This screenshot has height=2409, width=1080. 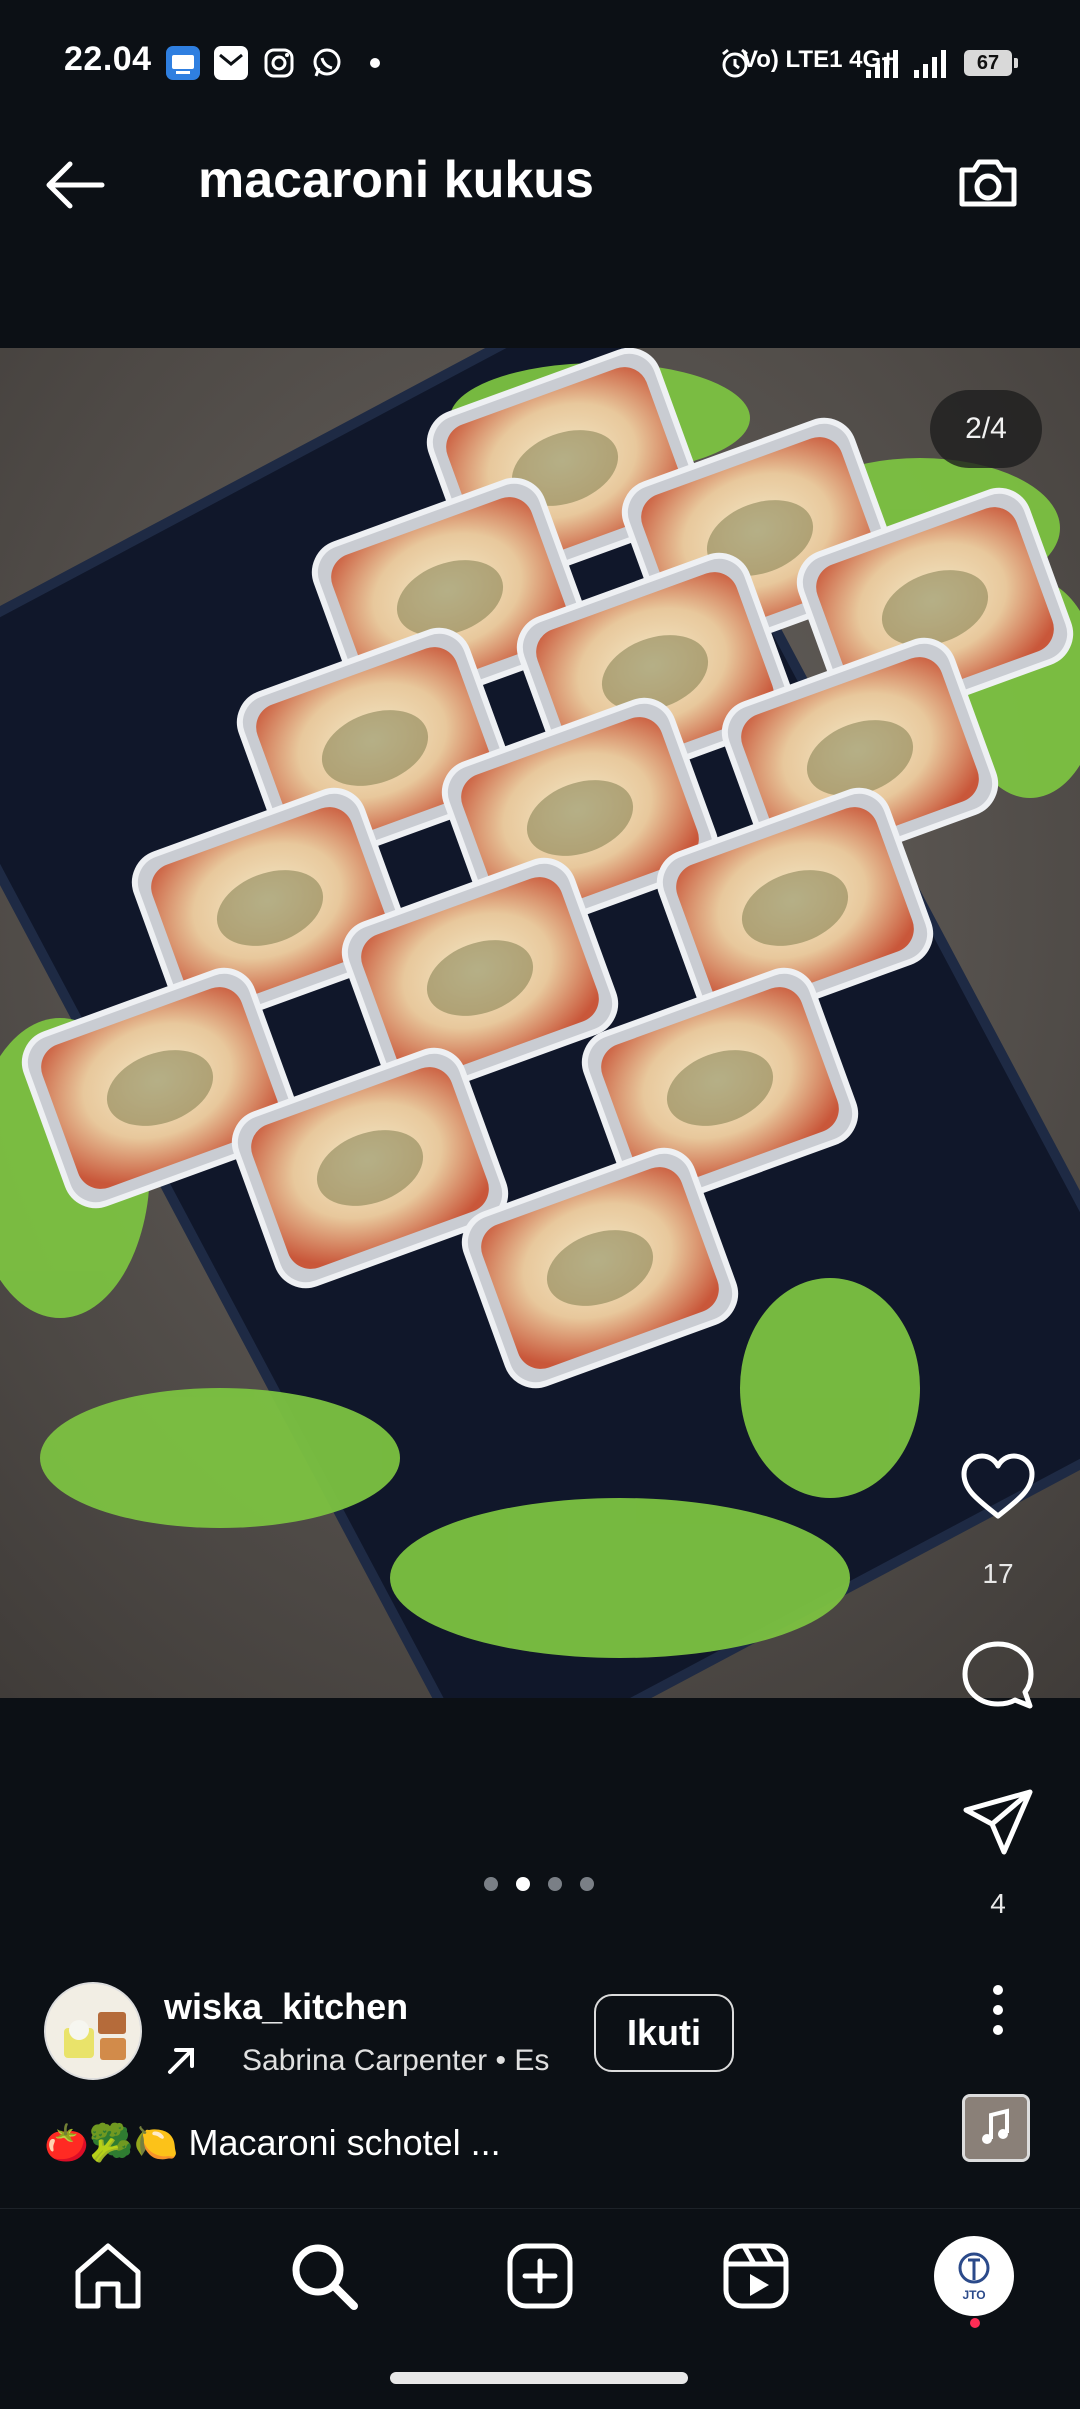 What do you see at coordinates (523, 1884) in the screenshot?
I see `carousel-dot-2-active` at bounding box center [523, 1884].